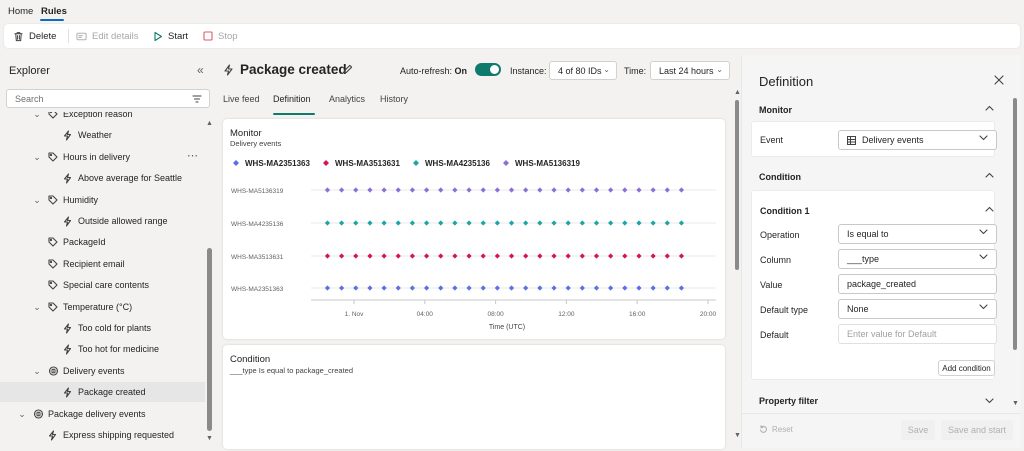  I want to click on add-condition-button: Add condition, so click(966, 368).